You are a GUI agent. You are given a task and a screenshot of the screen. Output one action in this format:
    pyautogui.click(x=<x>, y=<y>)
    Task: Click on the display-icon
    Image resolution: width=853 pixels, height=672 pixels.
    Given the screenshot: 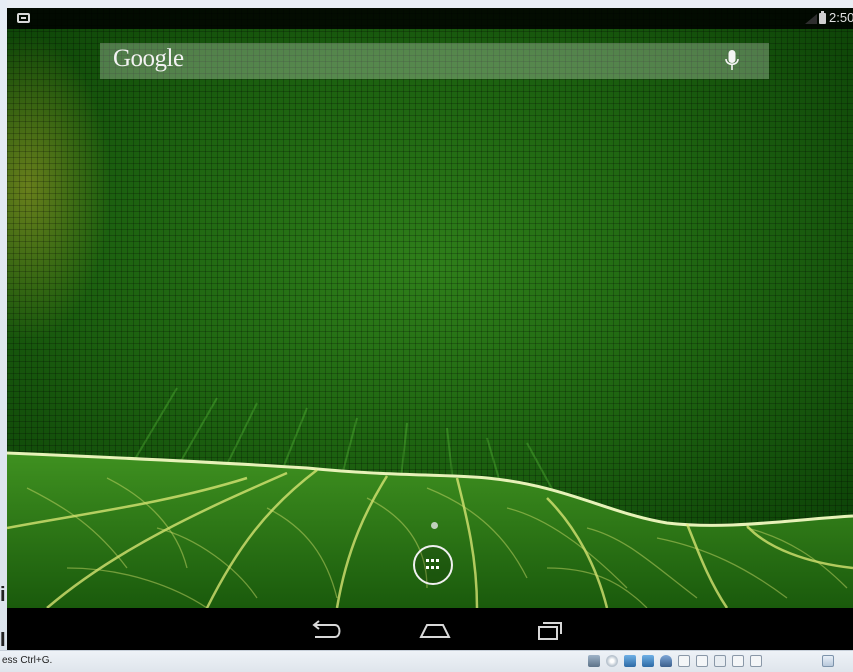 What is the action you would take?
    pyautogui.click(x=720, y=661)
    